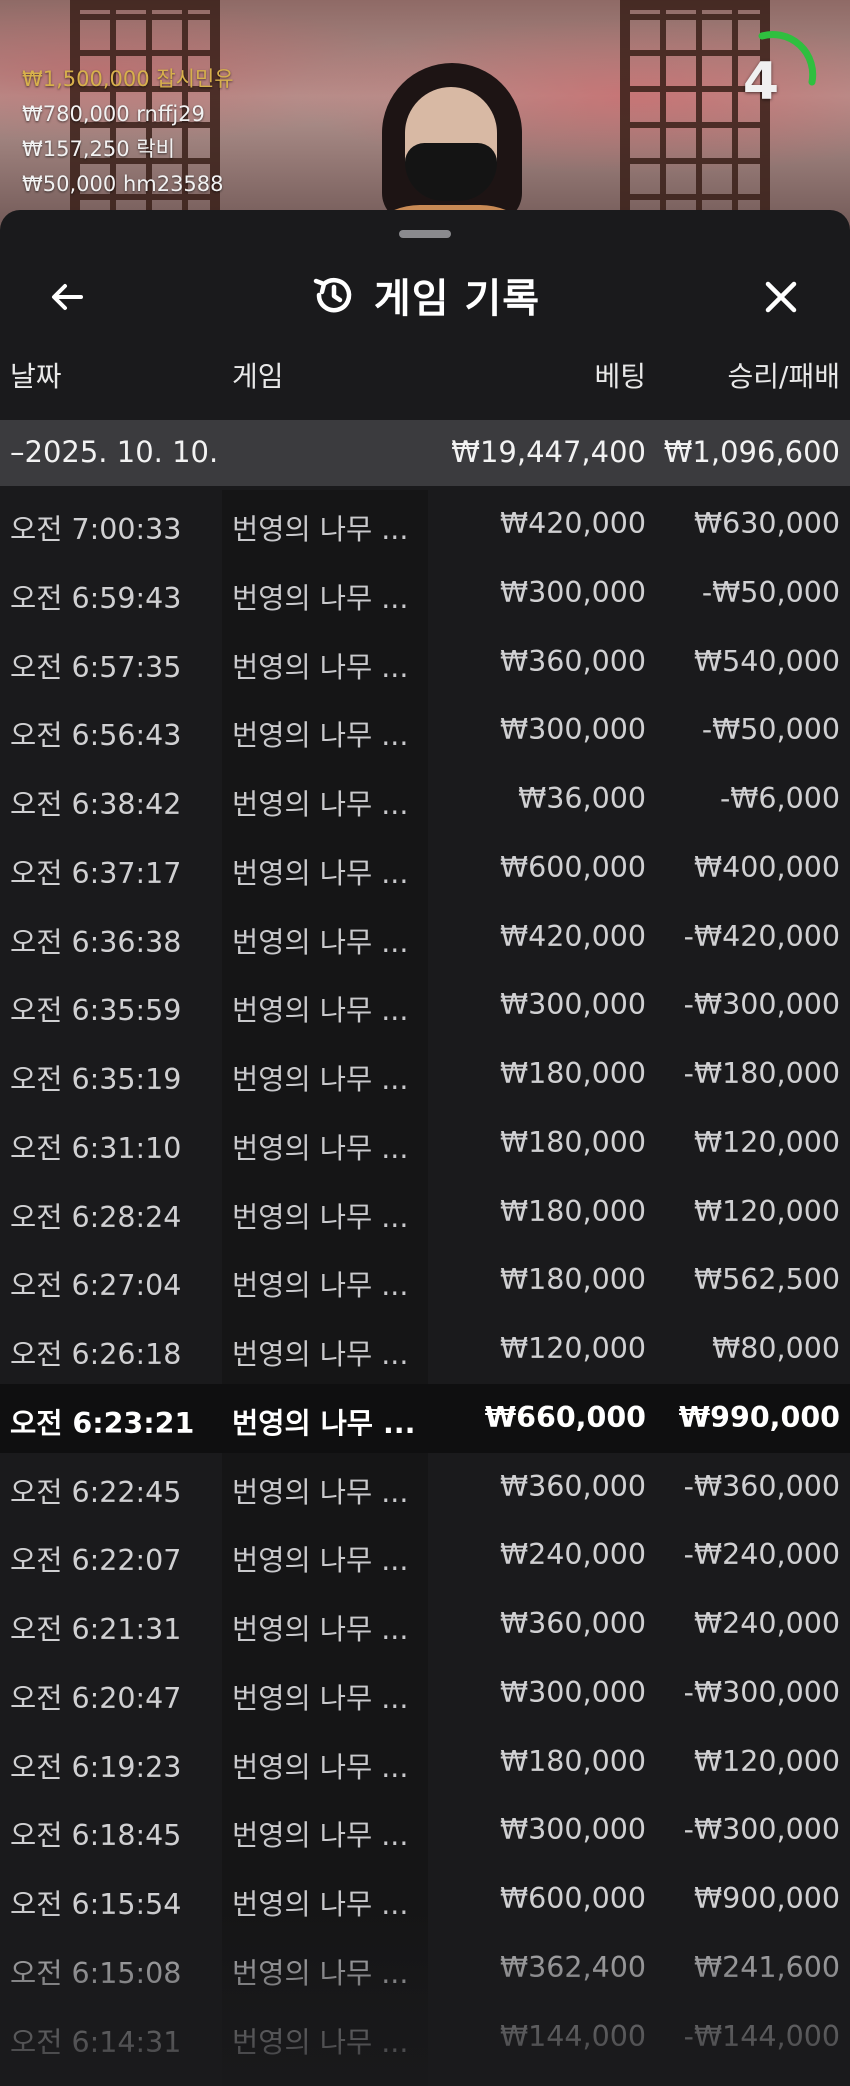 Image resolution: width=850 pixels, height=2086 pixels. I want to click on sheet-grabber, so click(425, 234).